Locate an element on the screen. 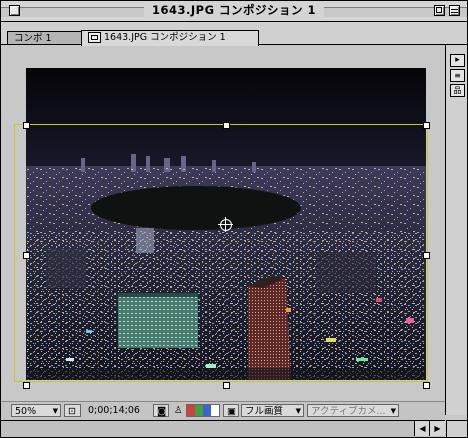  tab-1643-composition: 1643.JPG コンポジション 1 is located at coordinates (170, 38).